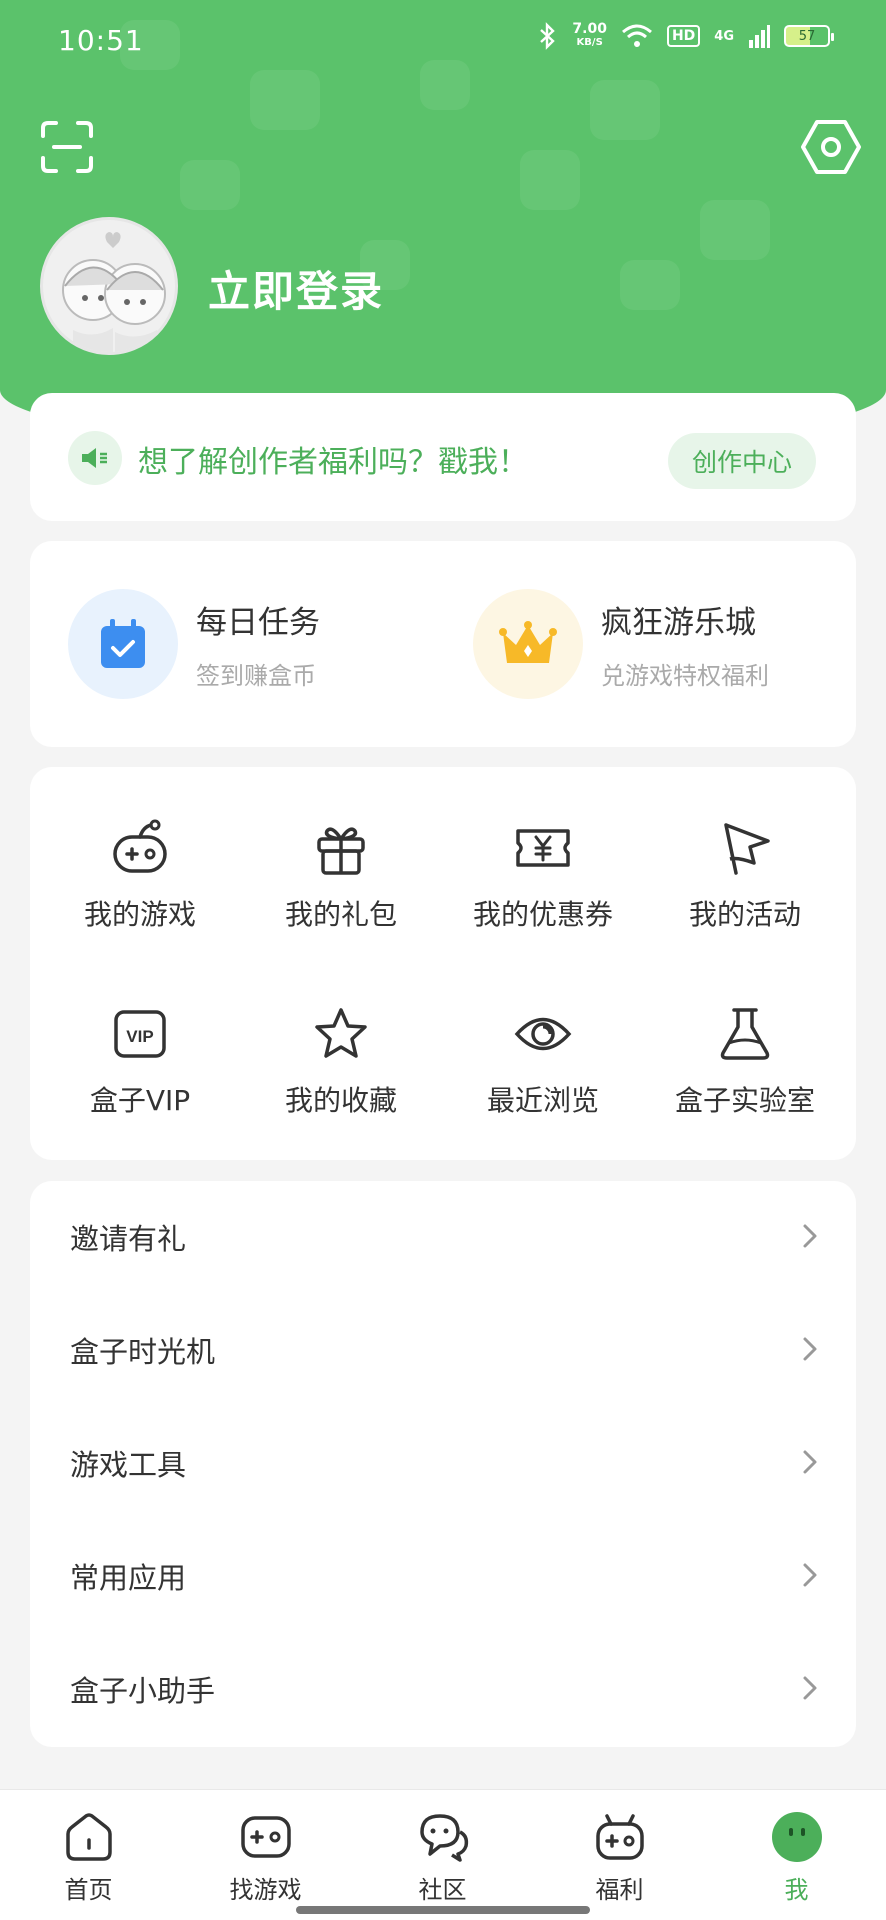 This screenshot has height=1920, width=886. What do you see at coordinates (759, 36) in the screenshot?
I see `signal-icon` at bounding box center [759, 36].